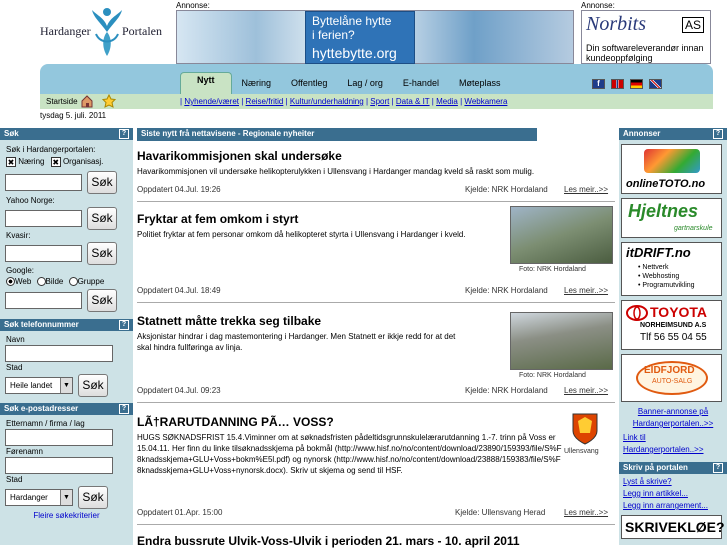 Image resolution: width=727 pixels, height=548 pixels. I want to click on portal-search-button: Søk, so click(102, 182).